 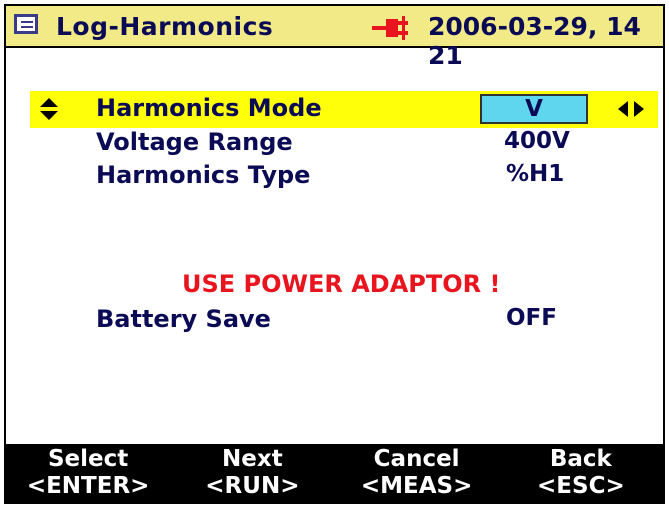 What do you see at coordinates (26, 24) in the screenshot?
I see `menu-icon` at bounding box center [26, 24].